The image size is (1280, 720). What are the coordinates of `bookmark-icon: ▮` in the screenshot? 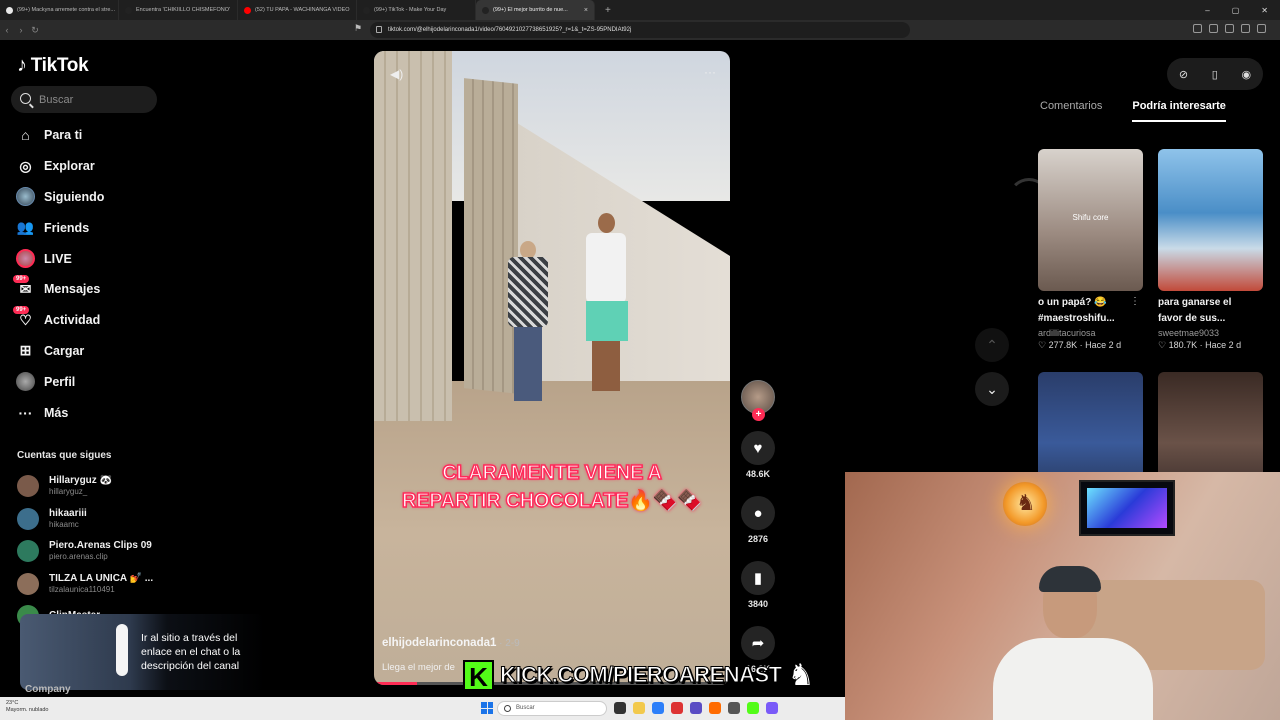 It's located at (758, 578).